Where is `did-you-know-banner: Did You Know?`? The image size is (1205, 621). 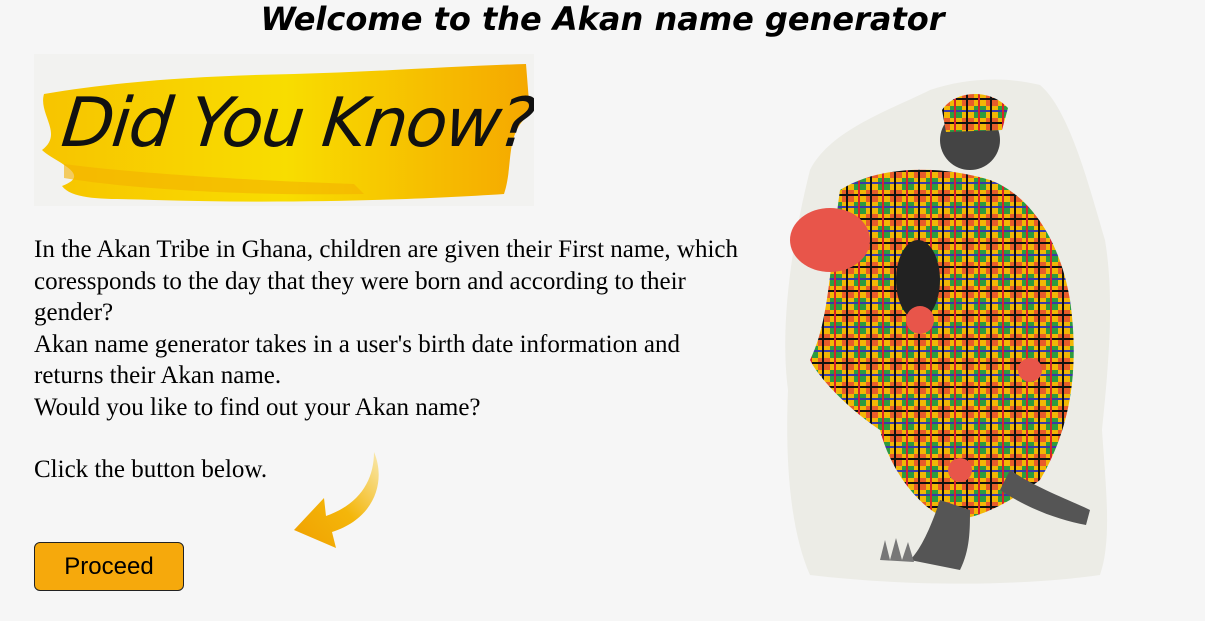
did-you-know-banner: Did You Know? is located at coordinates (284, 130).